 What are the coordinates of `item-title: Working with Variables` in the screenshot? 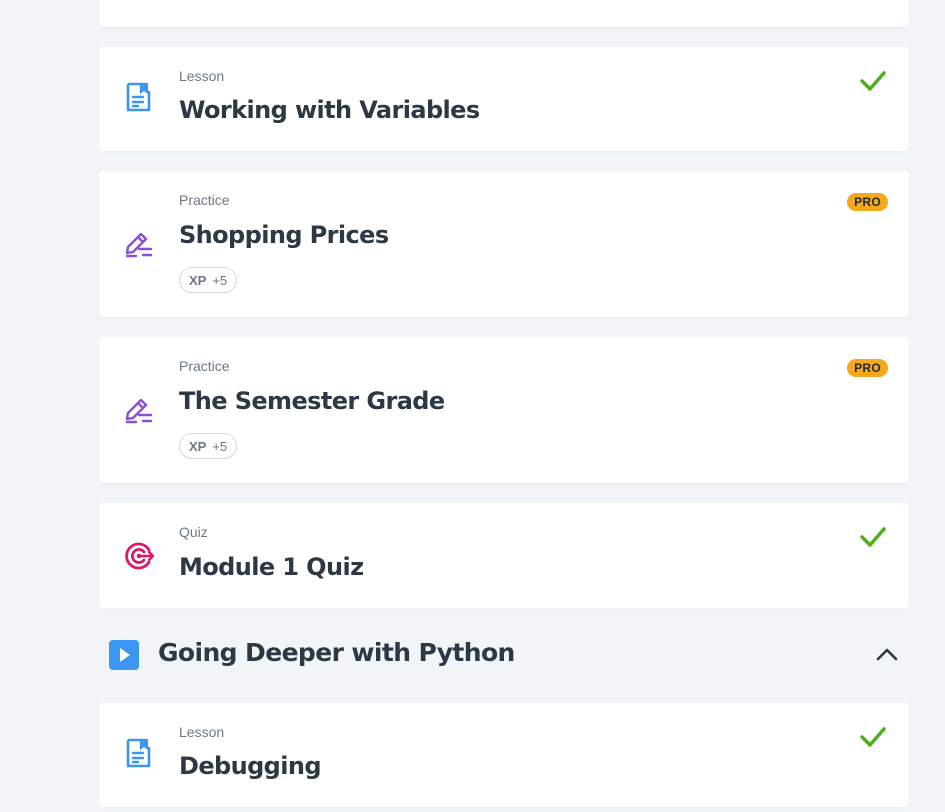 It's located at (329, 110).